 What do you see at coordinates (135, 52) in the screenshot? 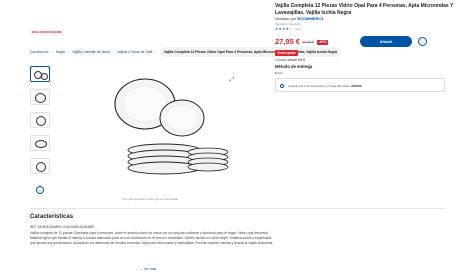
I see `breadcrumb-vajillas-tazas: Vajillas y Tazas de Café` at bounding box center [135, 52].